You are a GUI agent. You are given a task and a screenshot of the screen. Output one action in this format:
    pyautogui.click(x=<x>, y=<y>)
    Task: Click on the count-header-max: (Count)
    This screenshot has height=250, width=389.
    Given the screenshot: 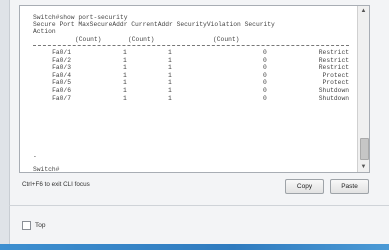 What is the action you would take?
    pyautogui.click(x=88, y=39)
    